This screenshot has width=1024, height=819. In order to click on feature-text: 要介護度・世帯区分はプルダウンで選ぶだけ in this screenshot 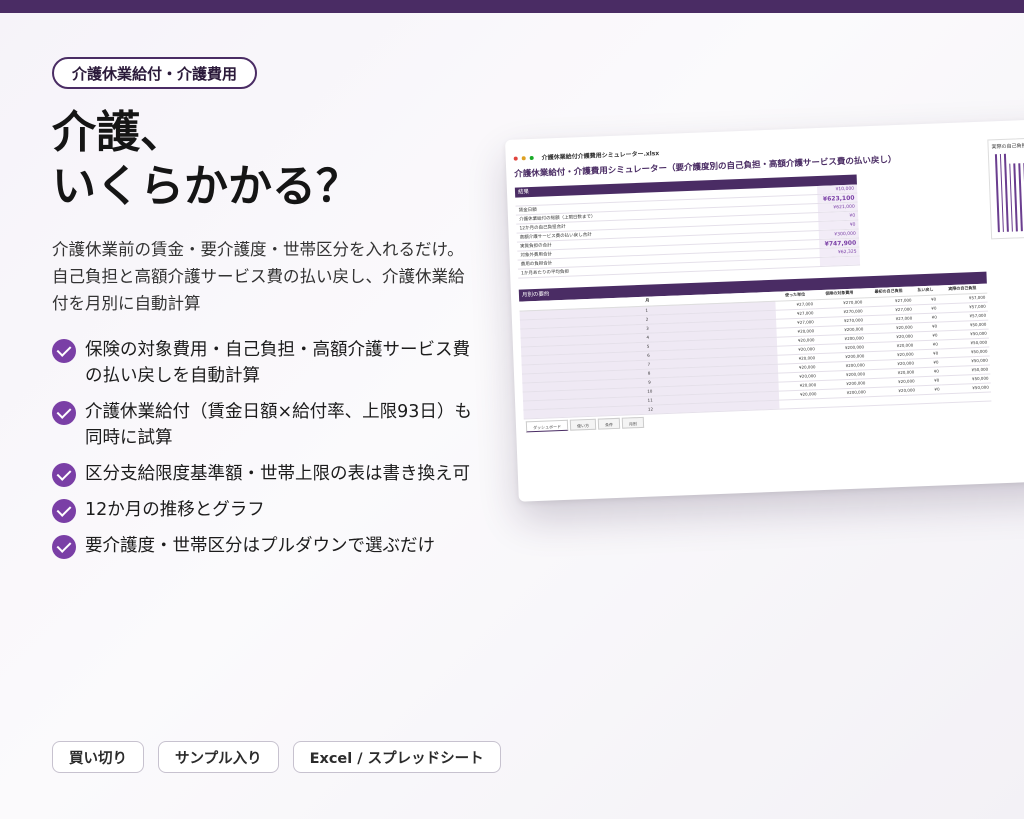, I will do `click(260, 546)`.